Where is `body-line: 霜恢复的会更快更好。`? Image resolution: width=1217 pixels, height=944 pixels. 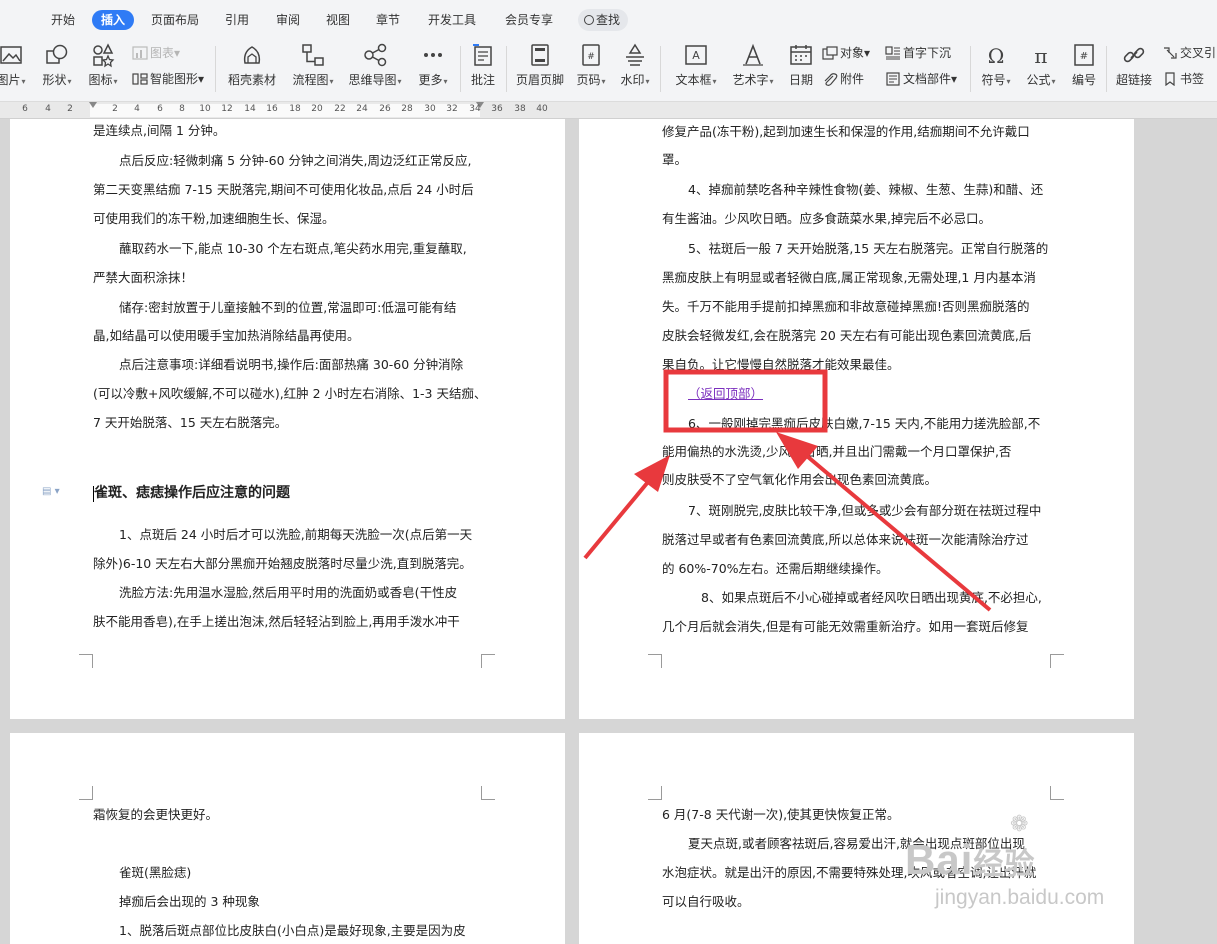 body-line: 霜恢复的会更快更好。 is located at coordinates (156, 814).